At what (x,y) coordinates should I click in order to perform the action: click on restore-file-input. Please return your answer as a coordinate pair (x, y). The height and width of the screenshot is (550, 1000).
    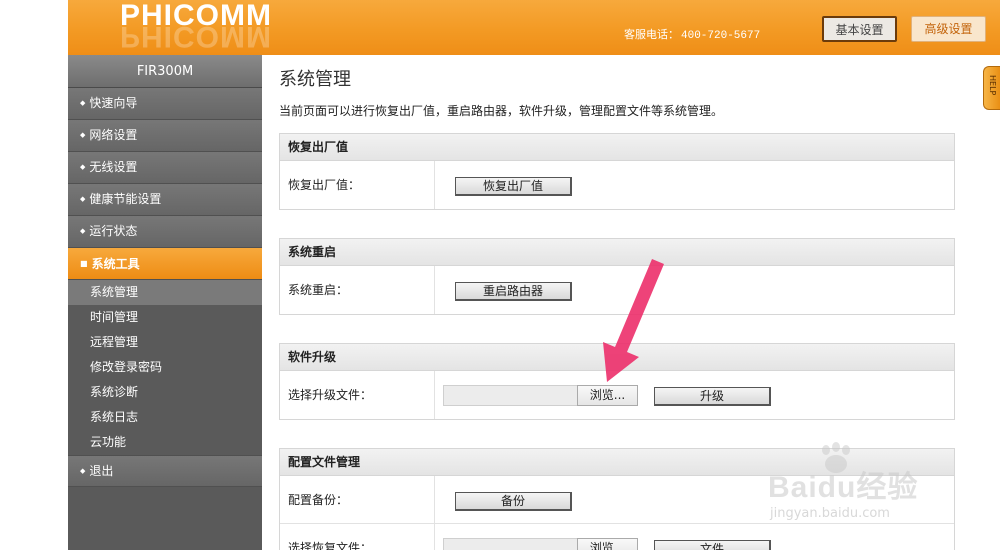
    Looking at the image, I should click on (510, 544).